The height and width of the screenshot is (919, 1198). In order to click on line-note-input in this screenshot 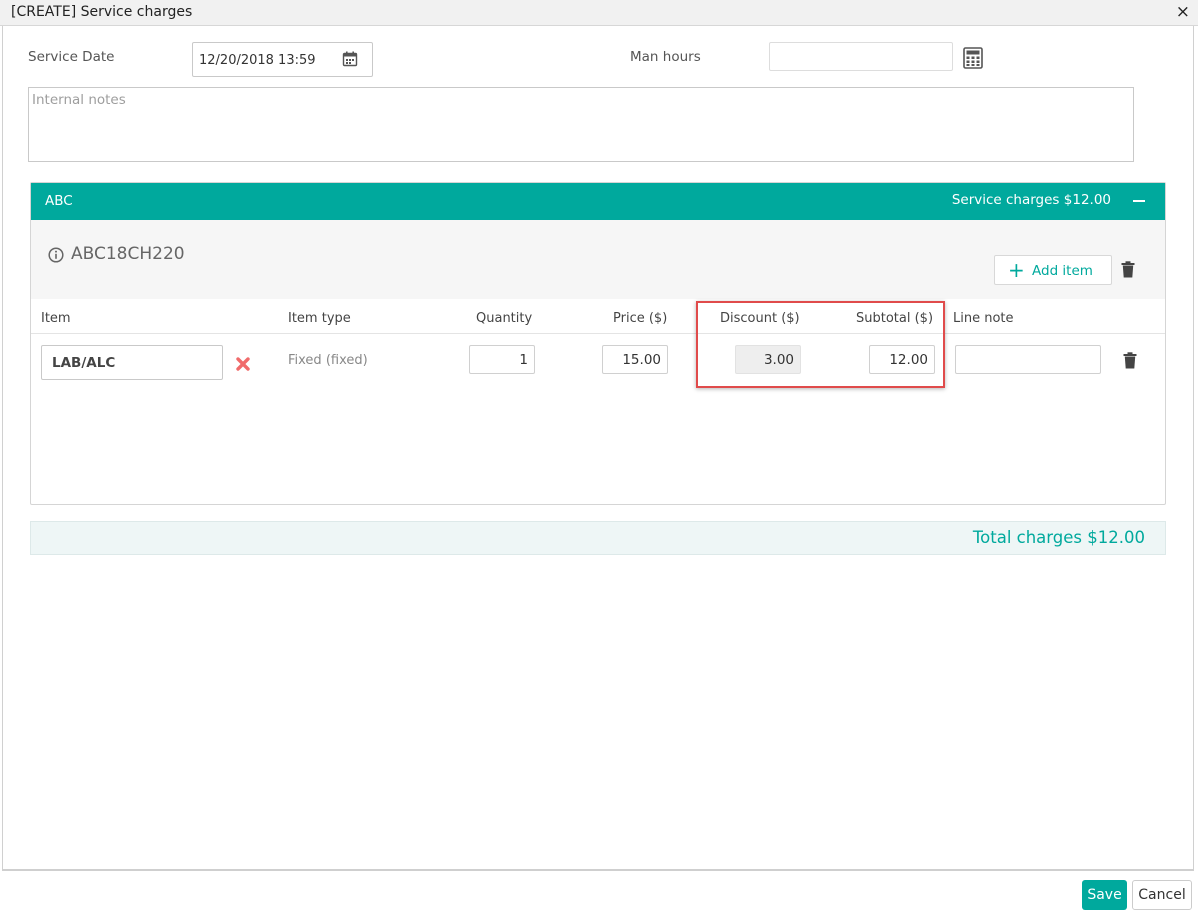, I will do `click(1028, 359)`.